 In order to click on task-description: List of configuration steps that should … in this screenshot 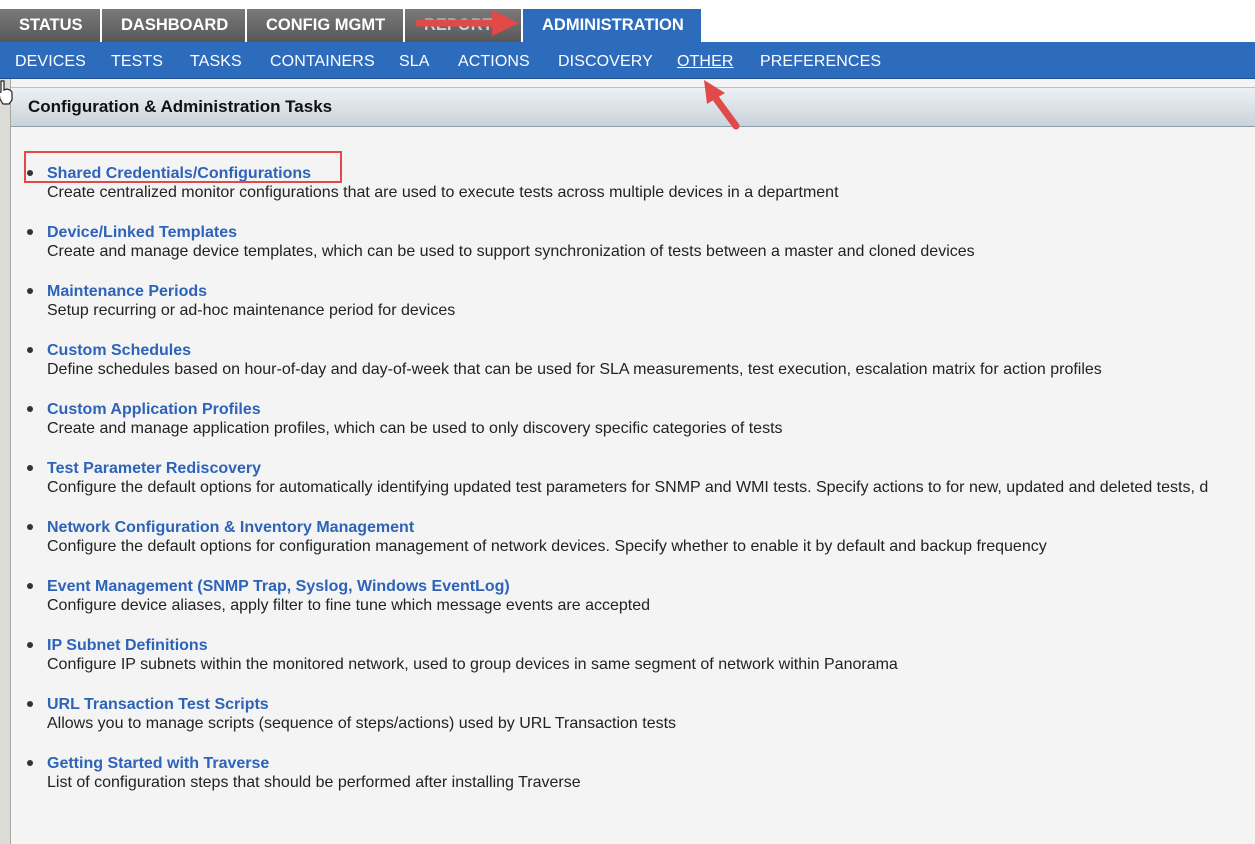, I will do `click(314, 782)`.